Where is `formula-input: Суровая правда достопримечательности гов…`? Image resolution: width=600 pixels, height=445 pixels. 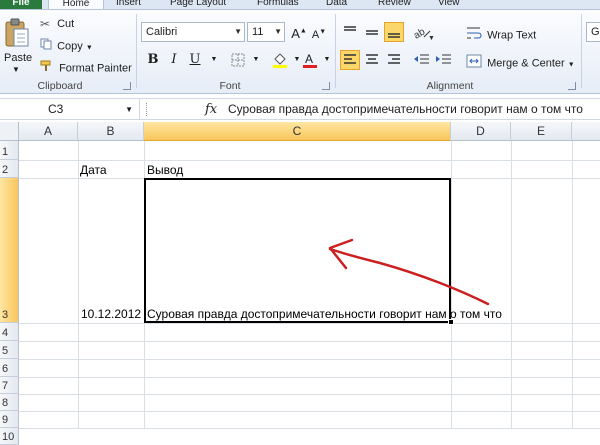 formula-input: Суровая правда достопримечательности гов… is located at coordinates (414, 109).